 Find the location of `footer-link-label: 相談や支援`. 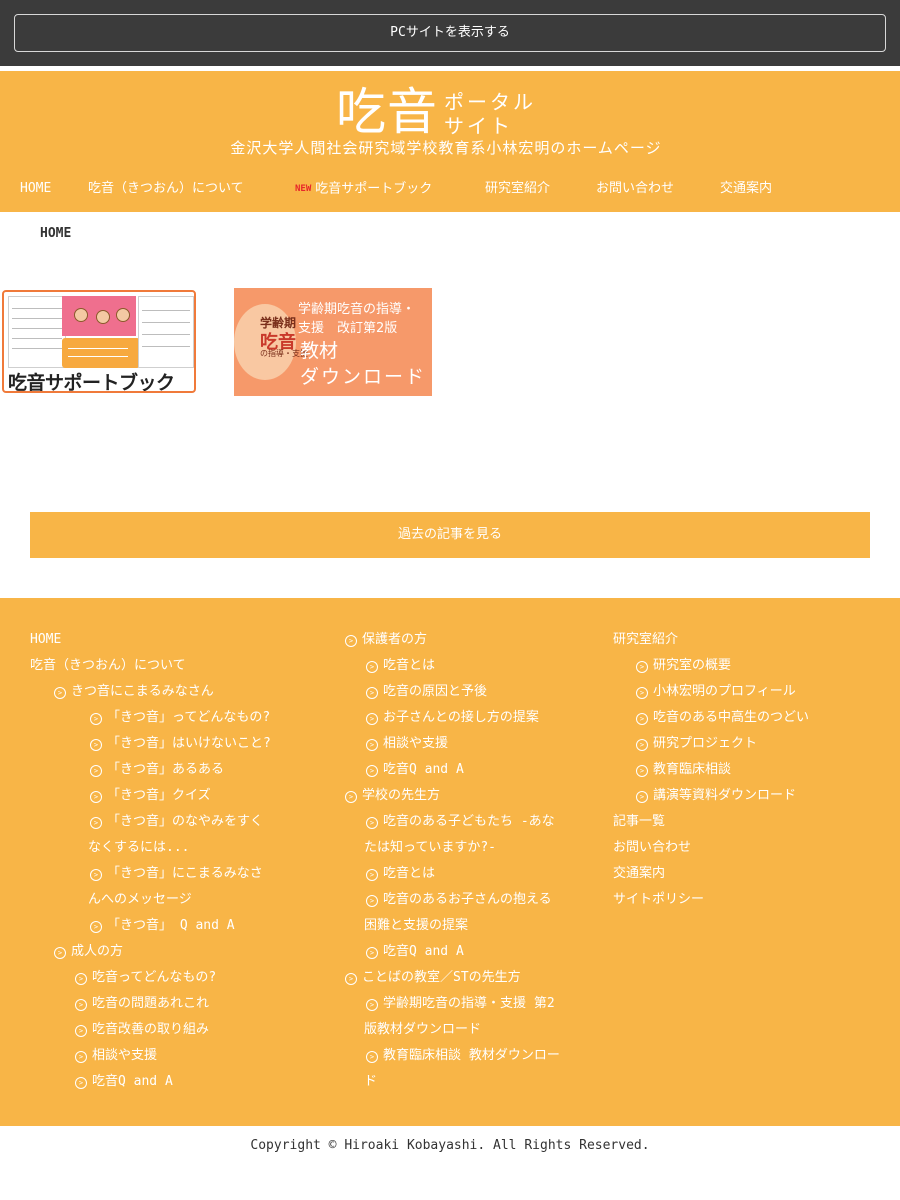

footer-link-label: 相談や支援 is located at coordinates (416, 743).